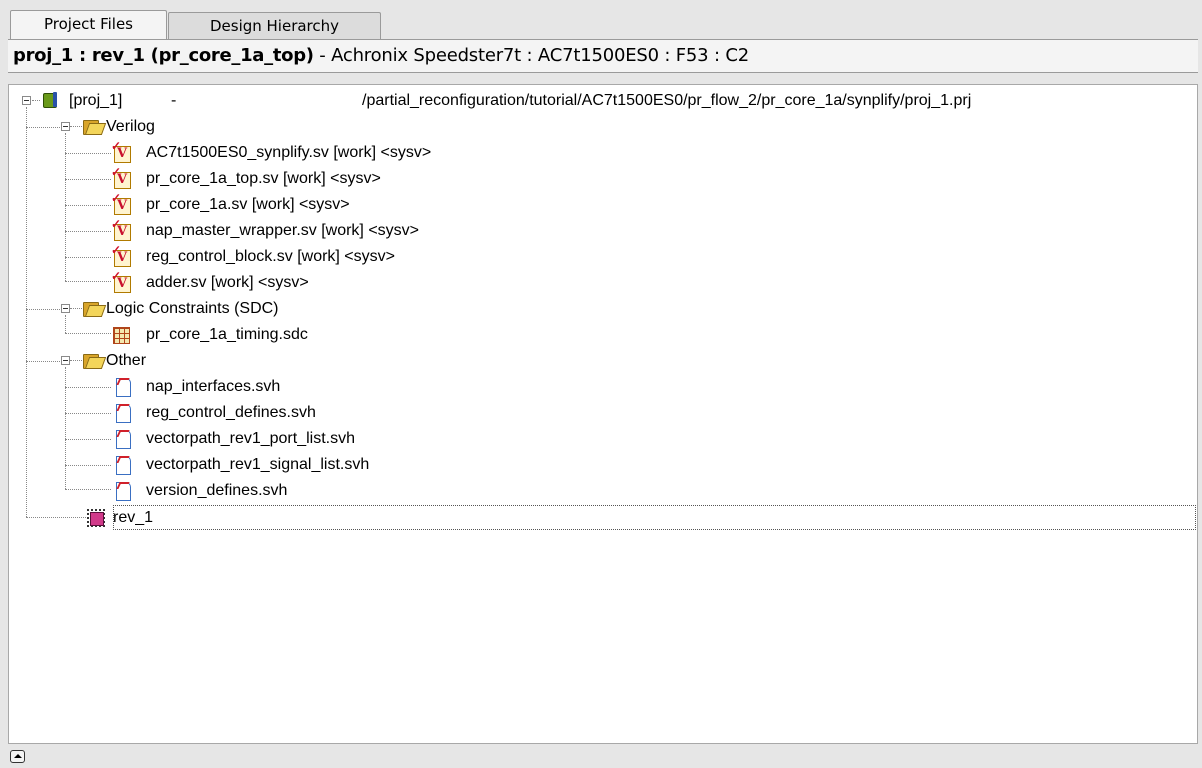 Image resolution: width=1202 pixels, height=768 pixels. Describe the element at coordinates (213, 386) in the screenshot. I see `file-label: nap_interfaces.svh` at that location.